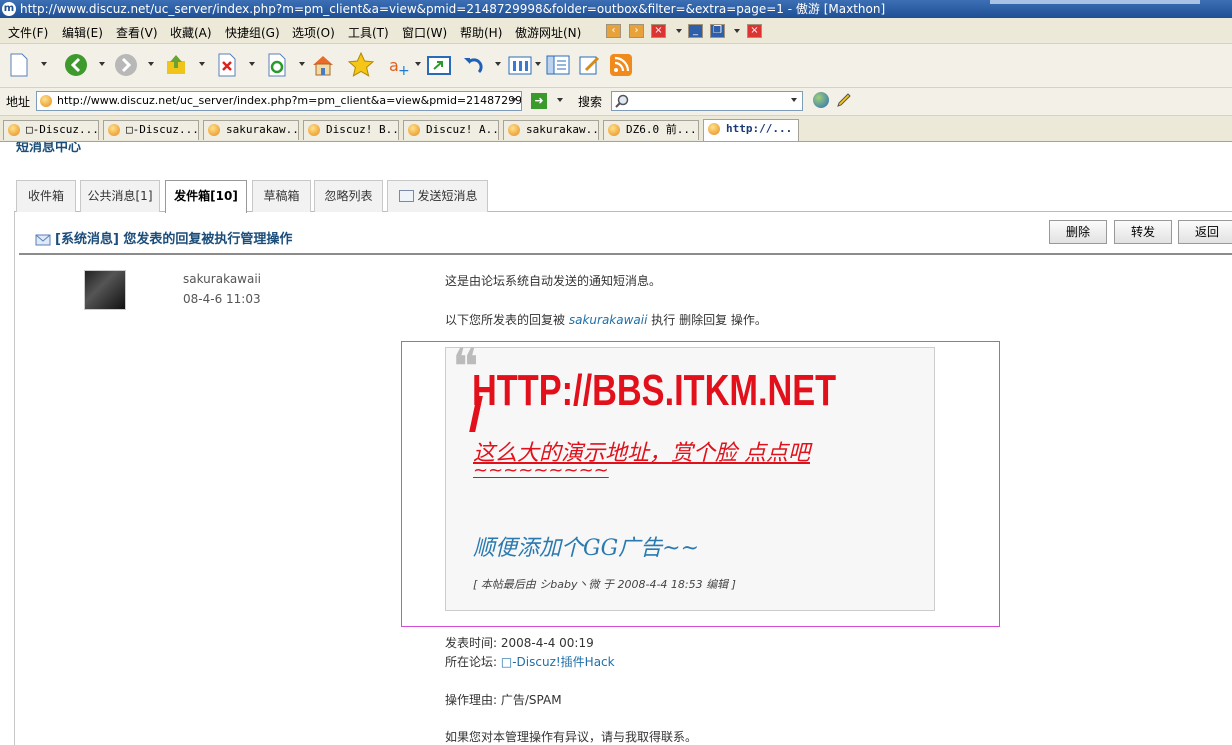 The width and height of the screenshot is (1232, 745). What do you see at coordinates (473, 65) in the screenshot?
I see `undo-icon` at bounding box center [473, 65].